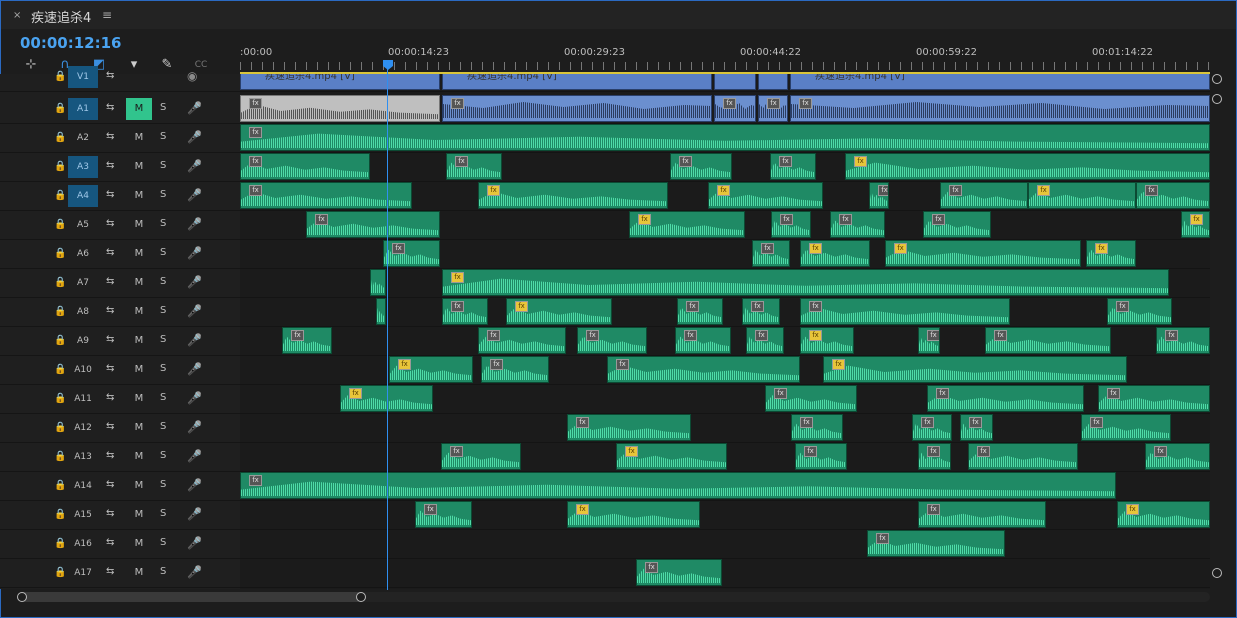  What do you see at coordinates (83, 167) in the screenshot?
I see `track-name: A3` at bounding box center [83, 167].